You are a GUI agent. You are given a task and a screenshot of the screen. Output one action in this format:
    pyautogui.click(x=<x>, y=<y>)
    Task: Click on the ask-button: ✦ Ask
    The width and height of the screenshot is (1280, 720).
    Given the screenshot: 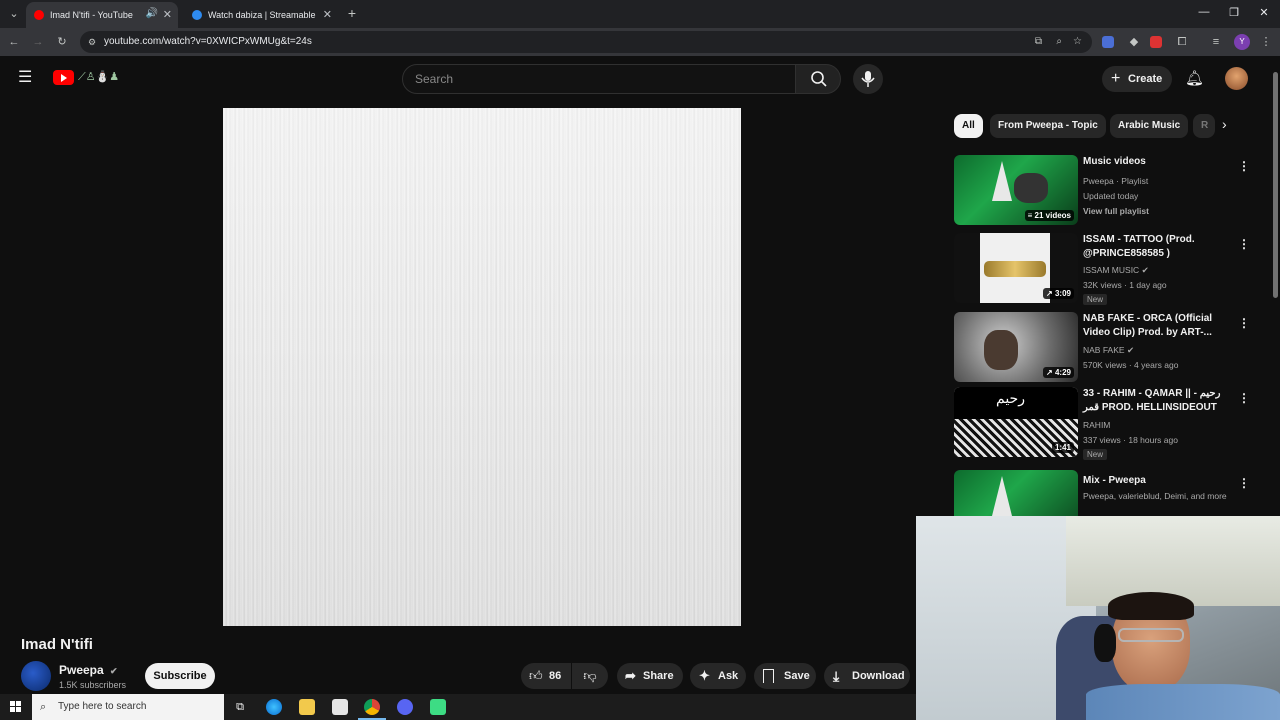 What is the action you would take?
    pyautogui.click(x=718, y=676)
    